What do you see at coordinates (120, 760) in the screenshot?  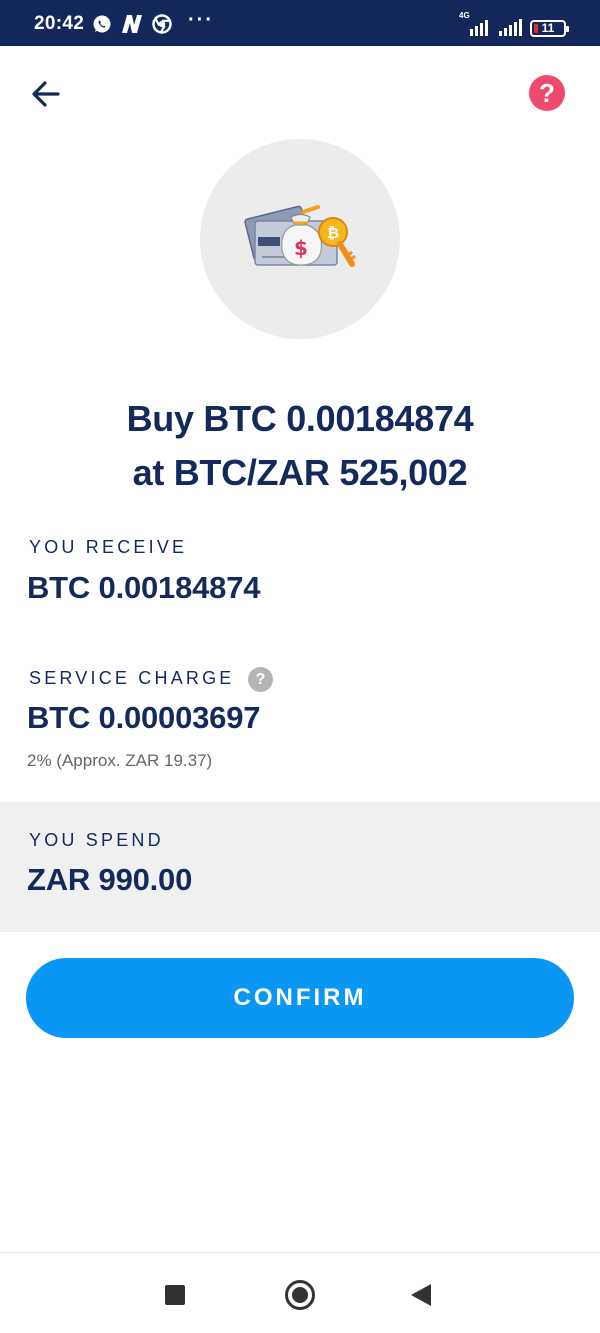 I see `service-charge-note: 2% (Approx. ZAR 19.37)` at bounding box center [120, 760].